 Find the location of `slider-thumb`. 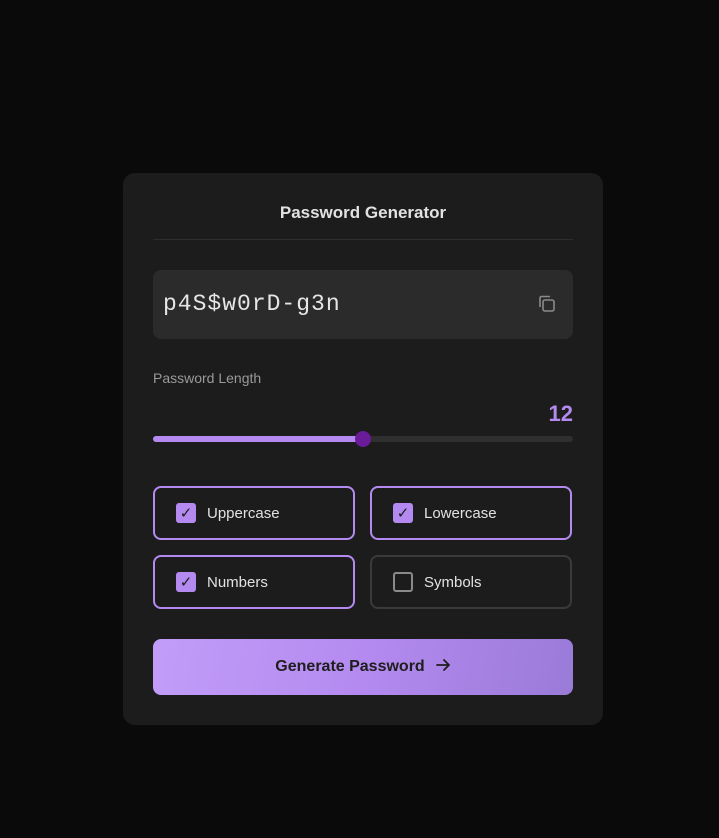

slider-thumb is located at coordinates (363, 439).